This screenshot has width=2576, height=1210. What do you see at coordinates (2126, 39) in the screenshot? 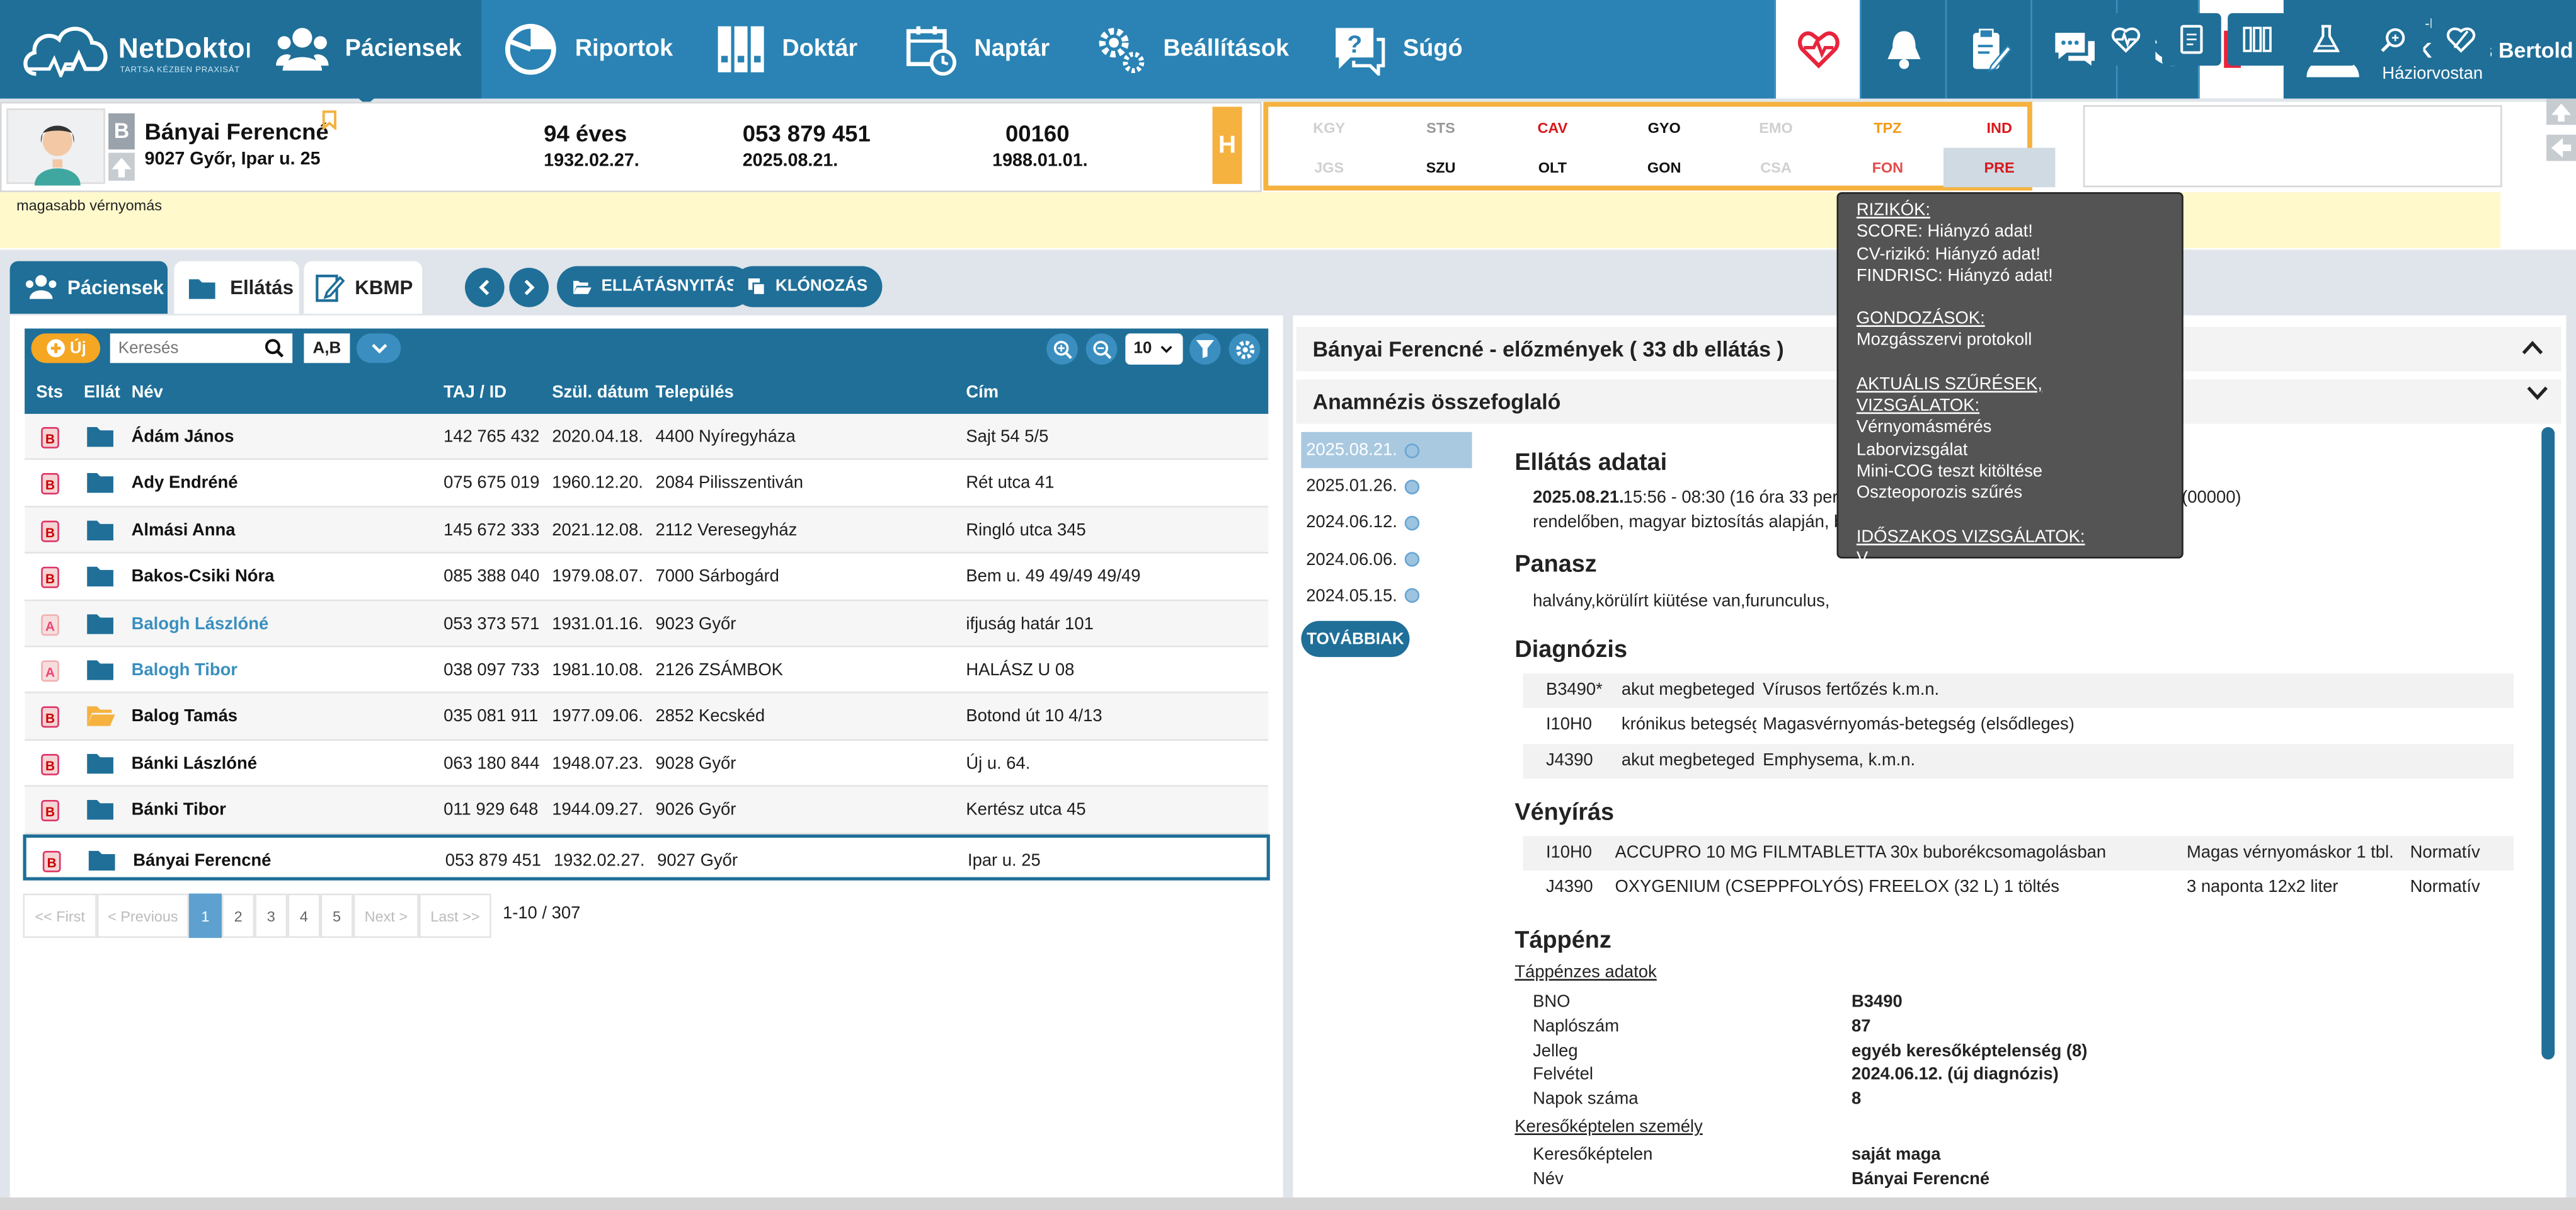
I see `health-card-button` at bounding box center [2126, 39].